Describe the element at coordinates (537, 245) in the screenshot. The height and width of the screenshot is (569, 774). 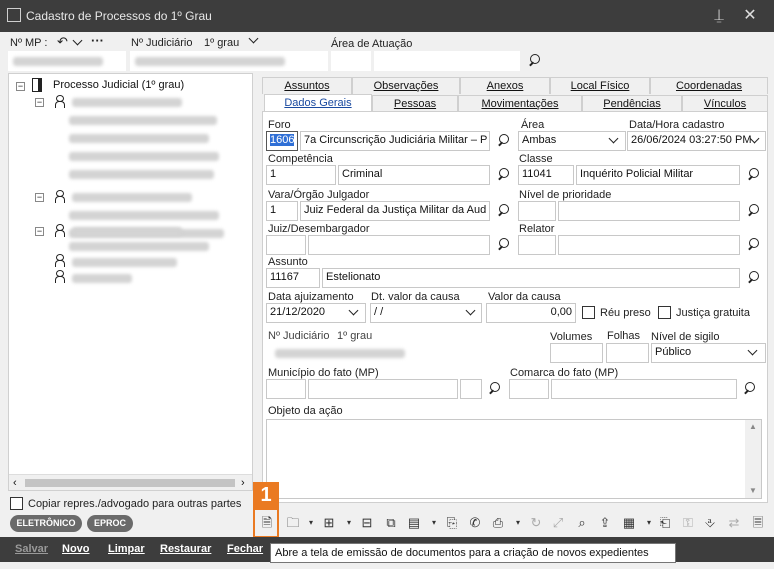
I see `relator-code-input` at that location.